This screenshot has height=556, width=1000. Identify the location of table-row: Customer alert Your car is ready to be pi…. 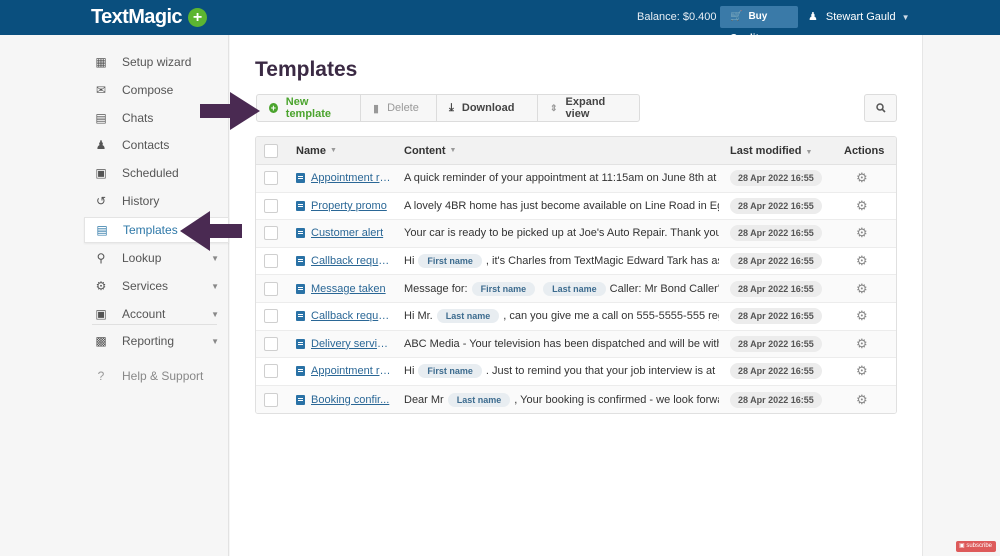
(576, 234).